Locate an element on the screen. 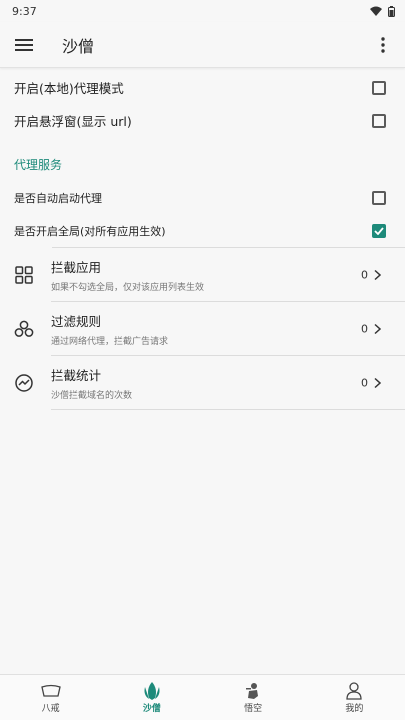  battery-icon is located at coordinates (391, 11).